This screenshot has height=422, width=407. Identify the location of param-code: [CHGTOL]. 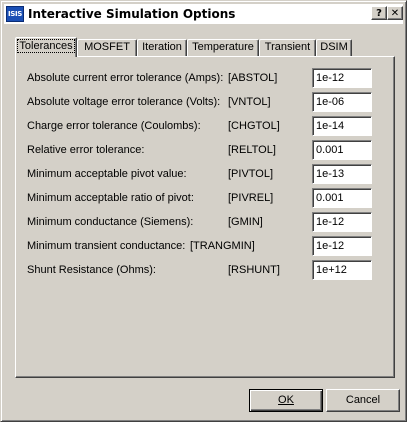
(254, 126).